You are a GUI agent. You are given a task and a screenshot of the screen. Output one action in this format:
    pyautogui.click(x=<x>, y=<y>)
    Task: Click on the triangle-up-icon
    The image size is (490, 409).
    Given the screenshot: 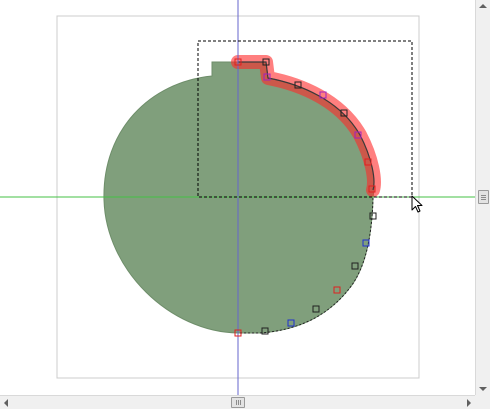 What is the action you would take?
    pyautogui.click(x=483, y=6)
    